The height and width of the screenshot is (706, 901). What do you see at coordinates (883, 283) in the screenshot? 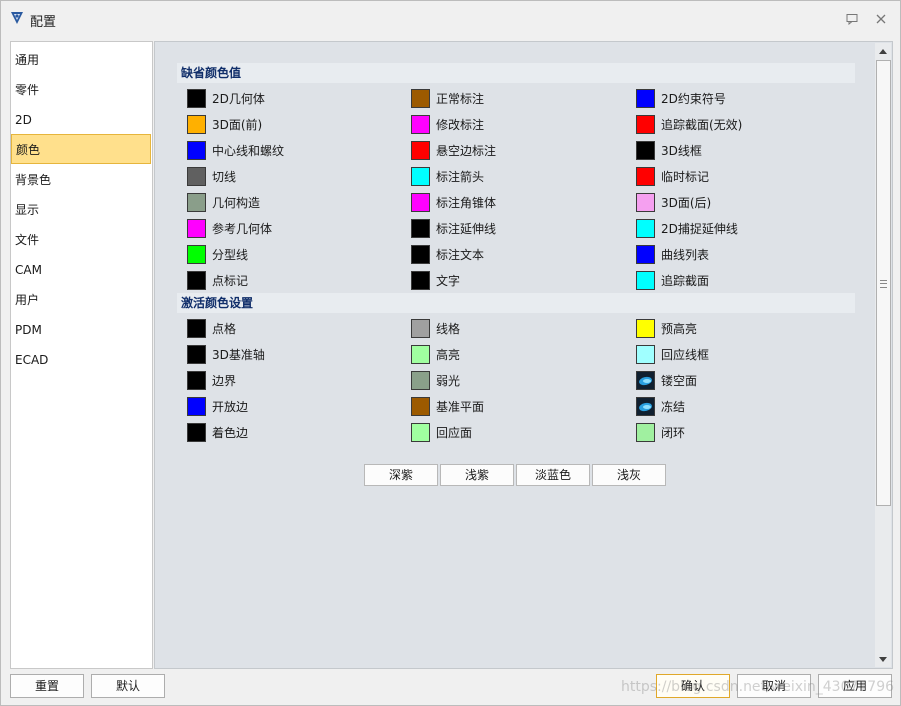
I see `scrollbar-thumb` at bounding box center [883, 283].